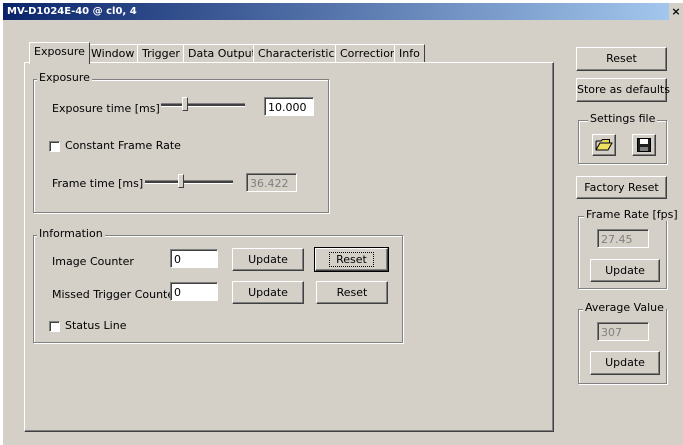  I want to click on open-settings-button, so click(604, 145).